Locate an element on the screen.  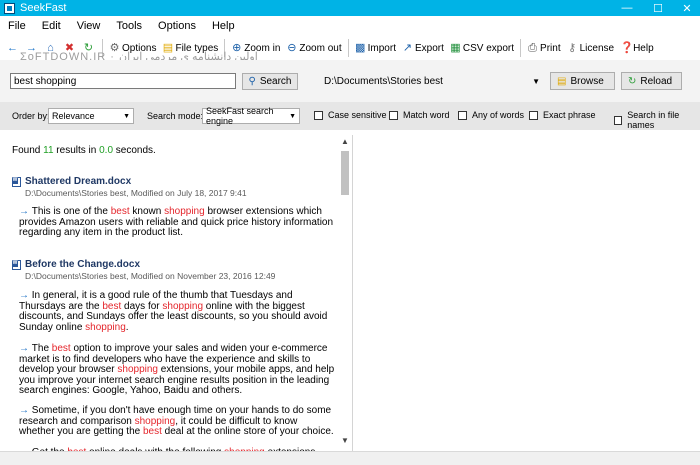
reload-button: ↻ Reload is located at coordinates (651, 81).